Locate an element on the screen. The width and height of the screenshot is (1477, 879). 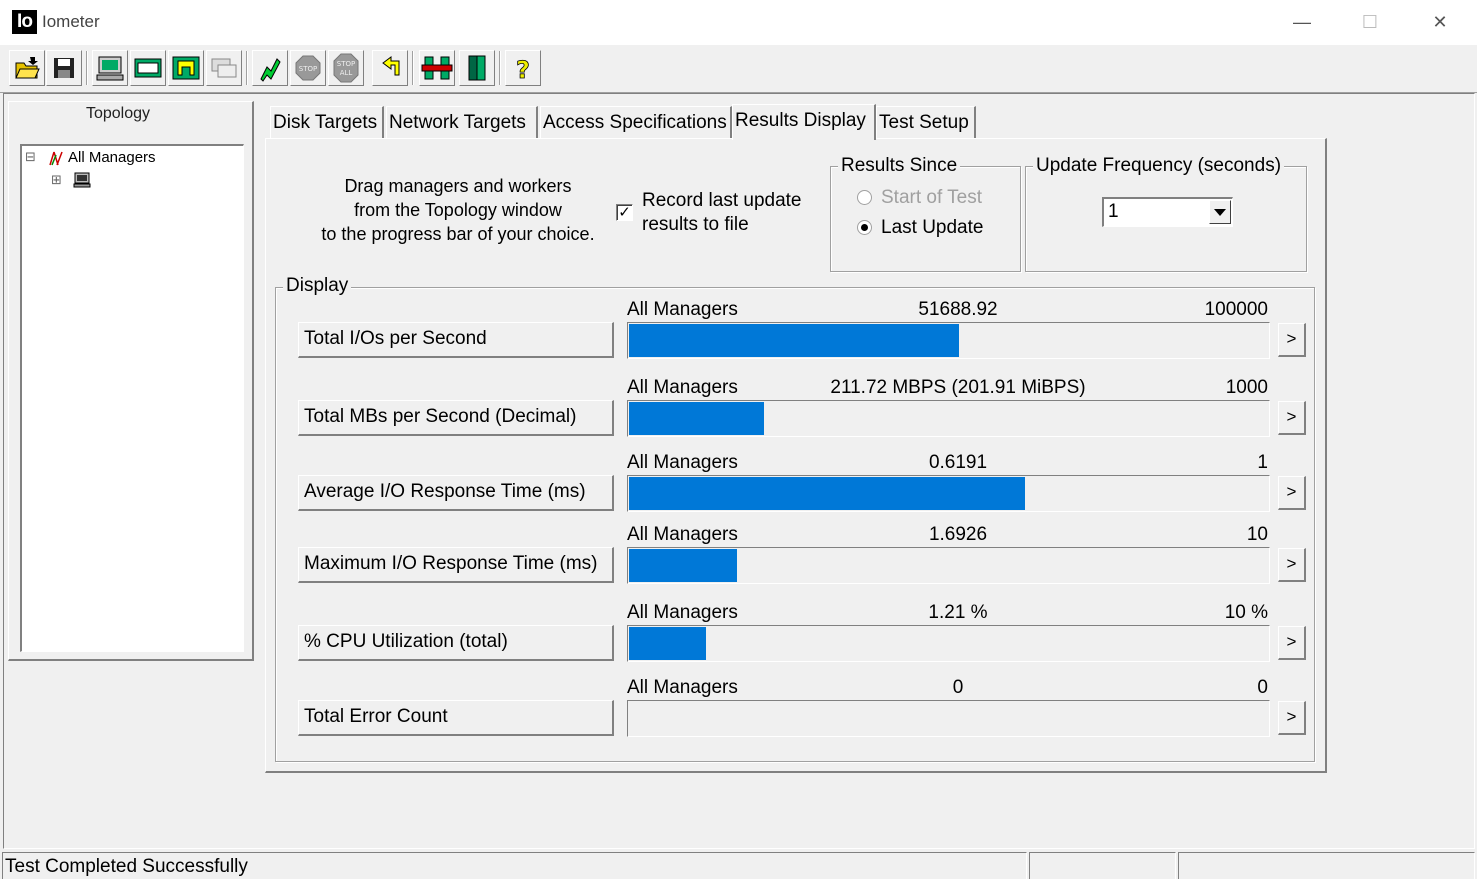
update-frequency-select: 1 is located at coordinates (1167, 212).